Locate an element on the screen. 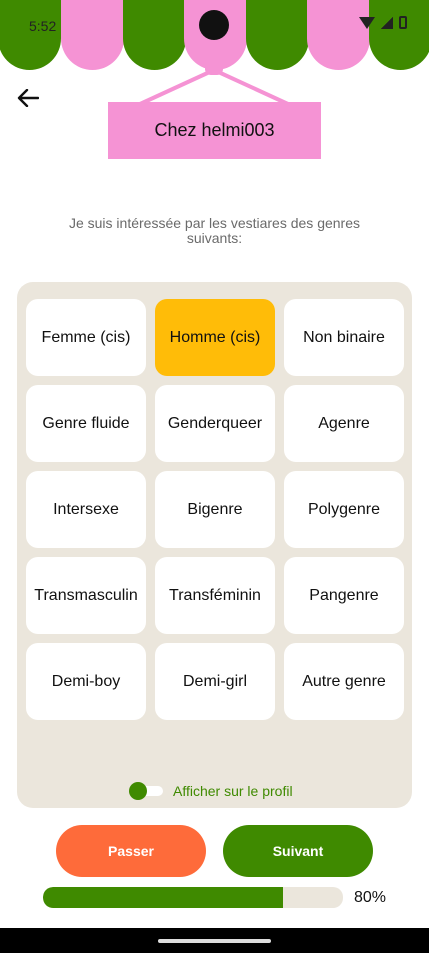 This screenshot has height=953, width=429. gender-option: Genderqueer is located at coordinates (215, 423).